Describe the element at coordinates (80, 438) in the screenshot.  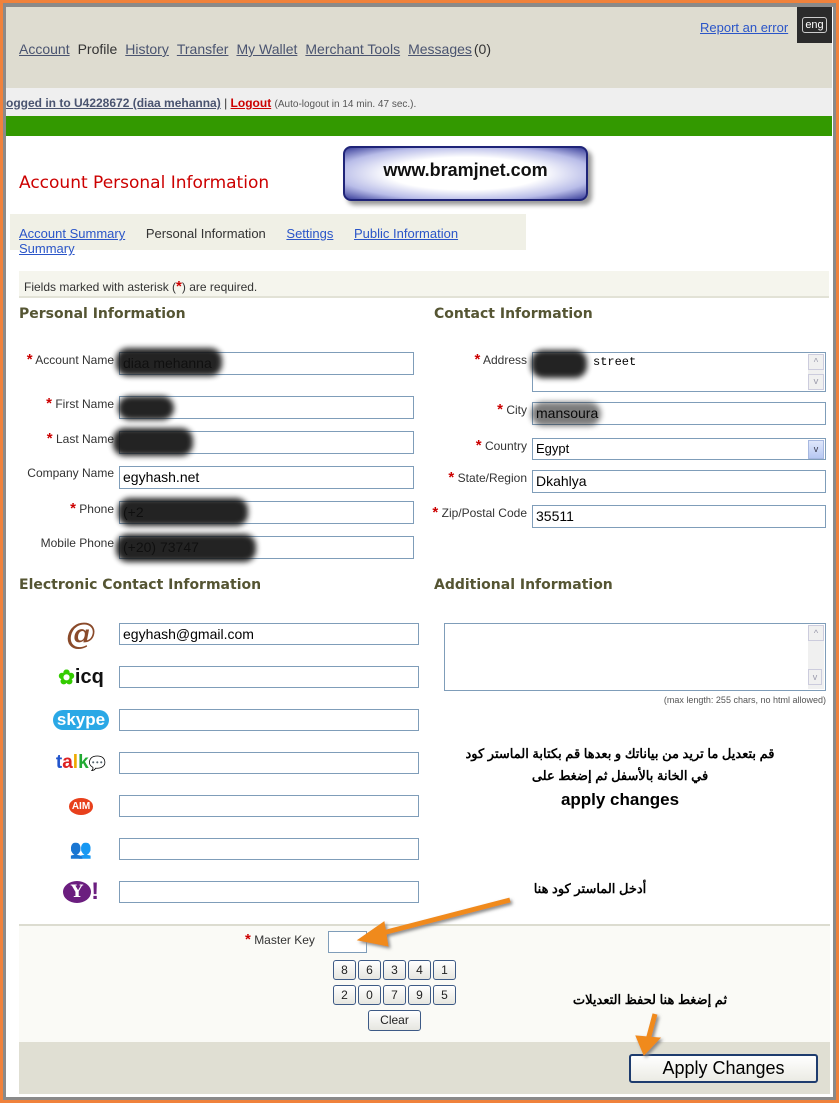
I see `last-name-label: * Last Name` at that location.